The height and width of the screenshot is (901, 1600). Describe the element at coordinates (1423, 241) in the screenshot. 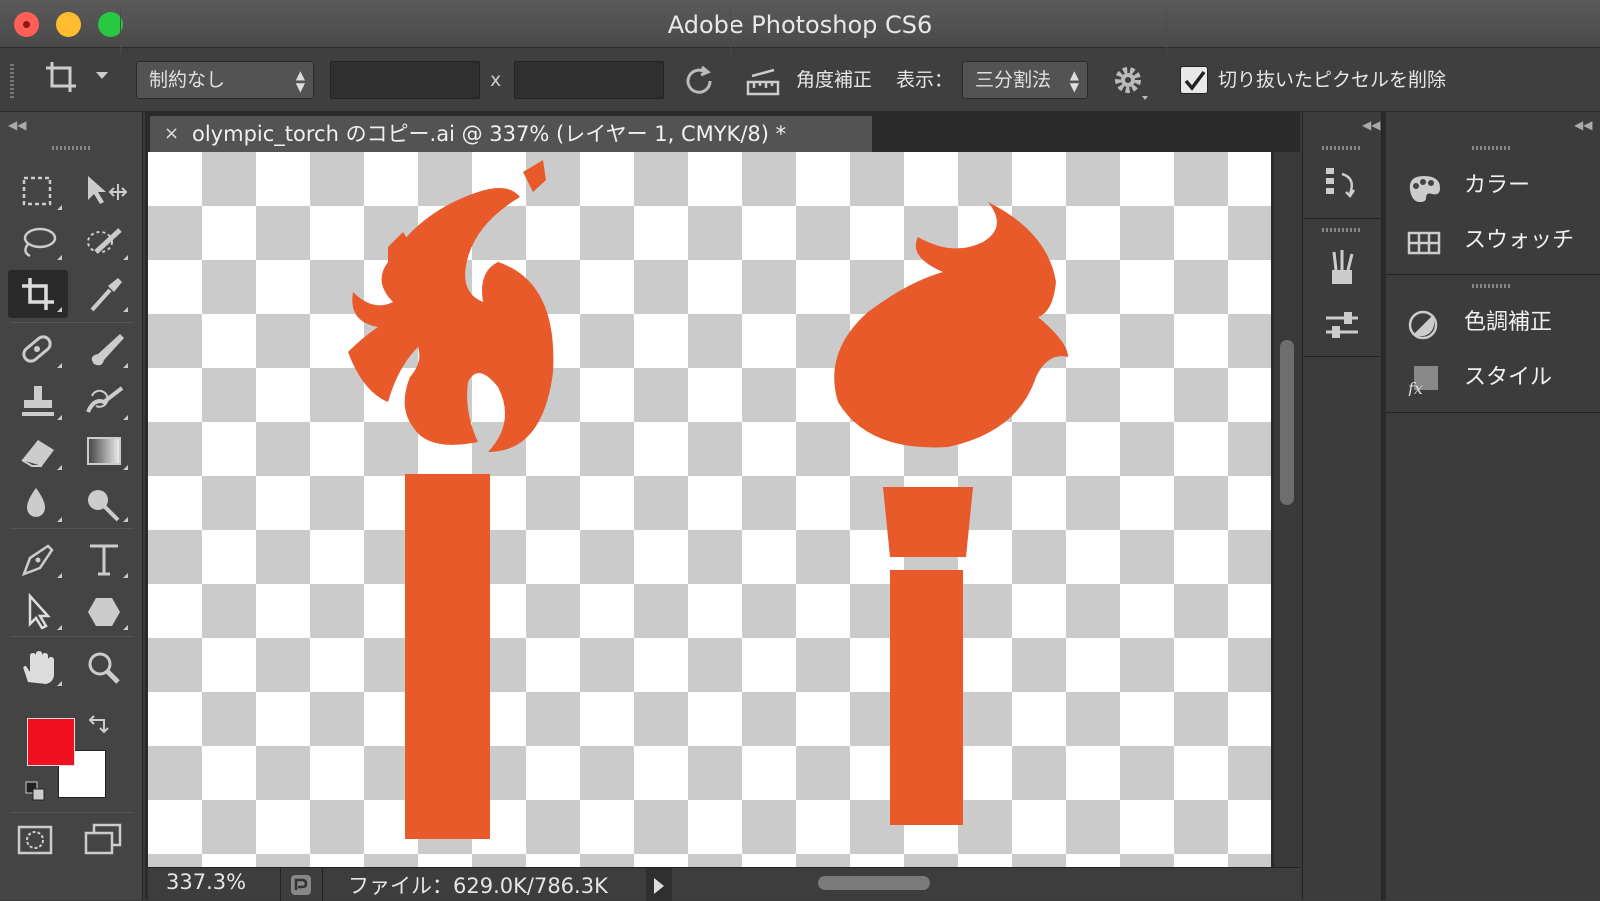

I see `swatches-grid-icon` at that location.